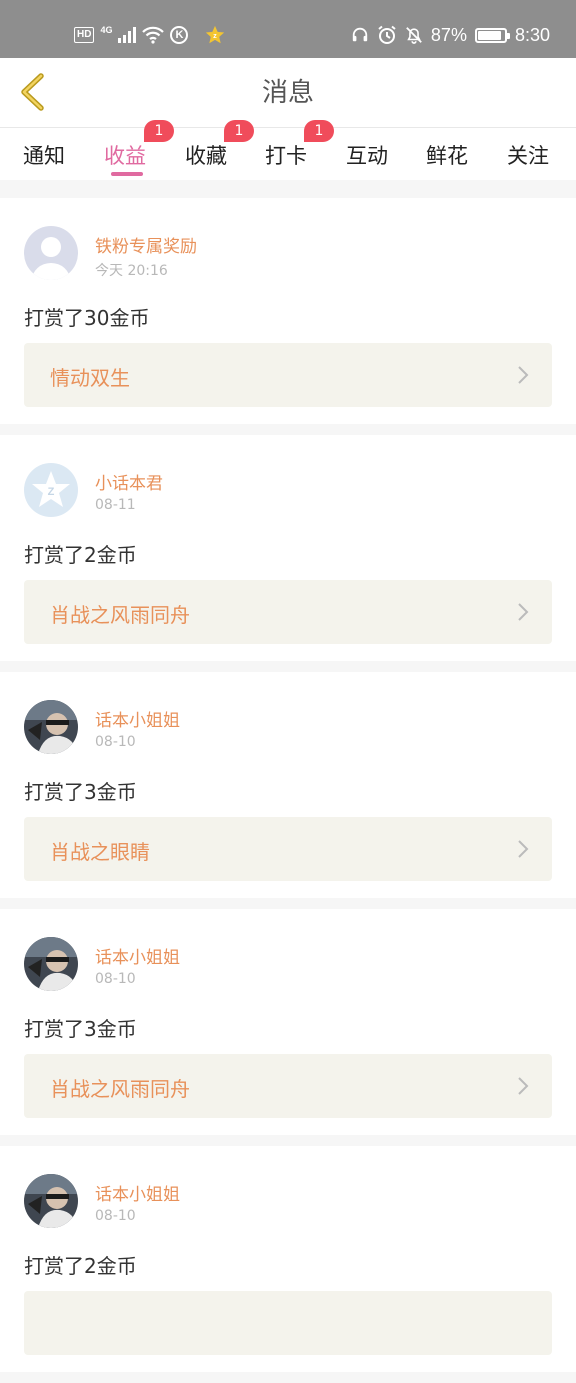  I want to click on svg-text: Z, so click(51, 492).